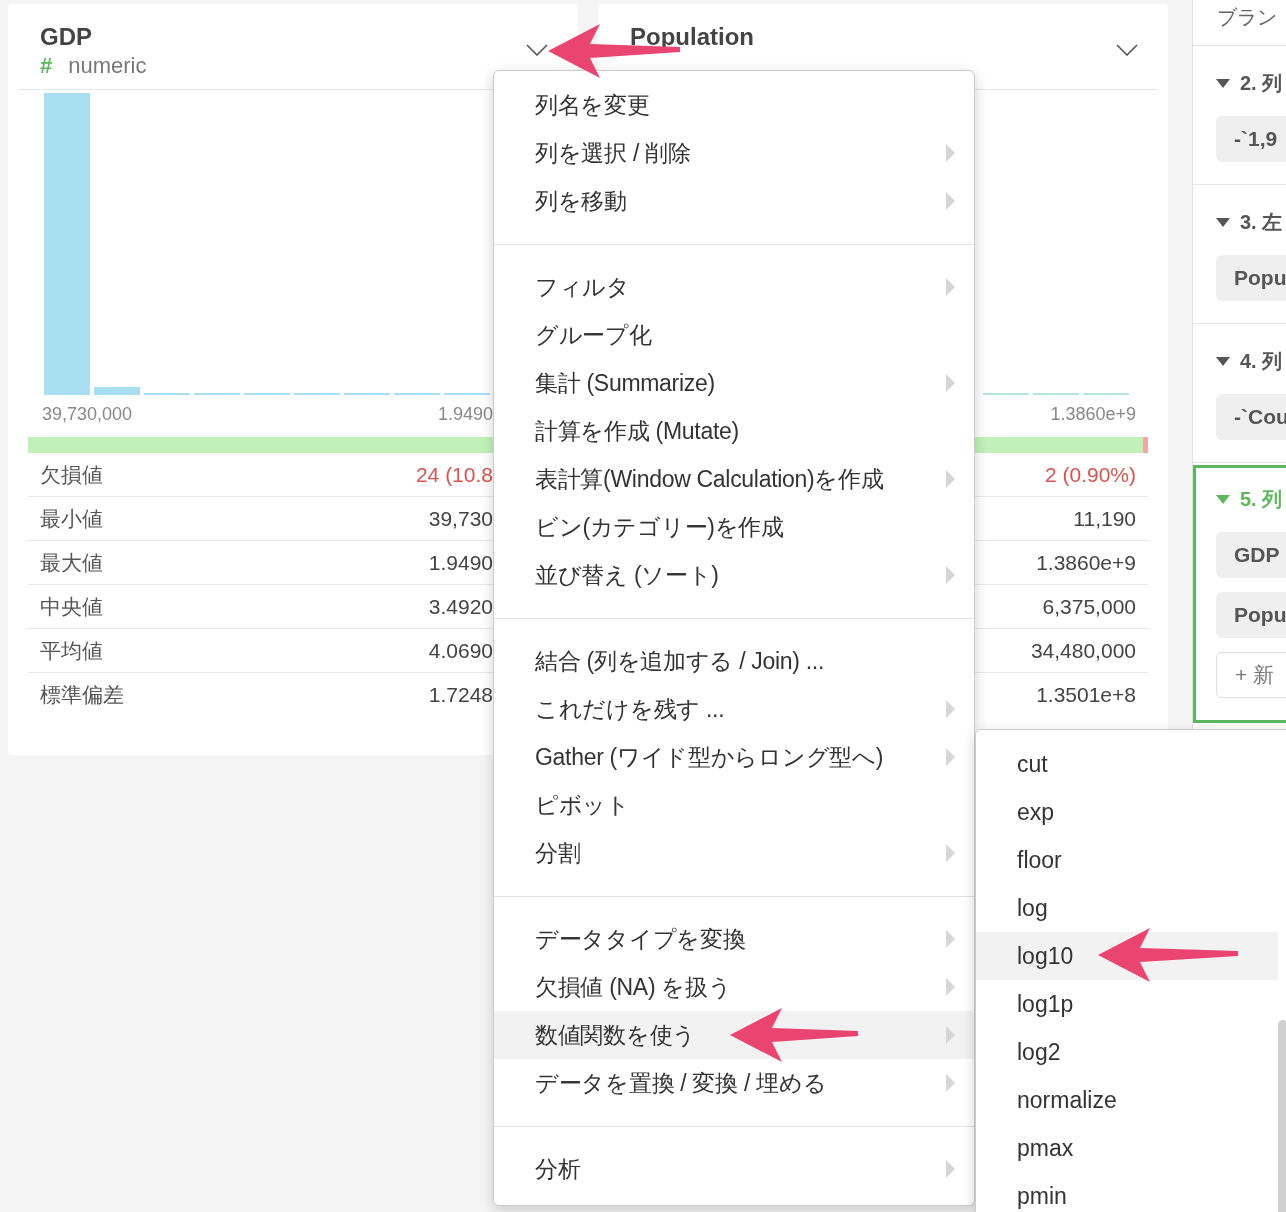 Image resolution: width=1286 pixels, height=1212 pixels. I want to click on submenu-item: pmin, so click(1127, 1192).